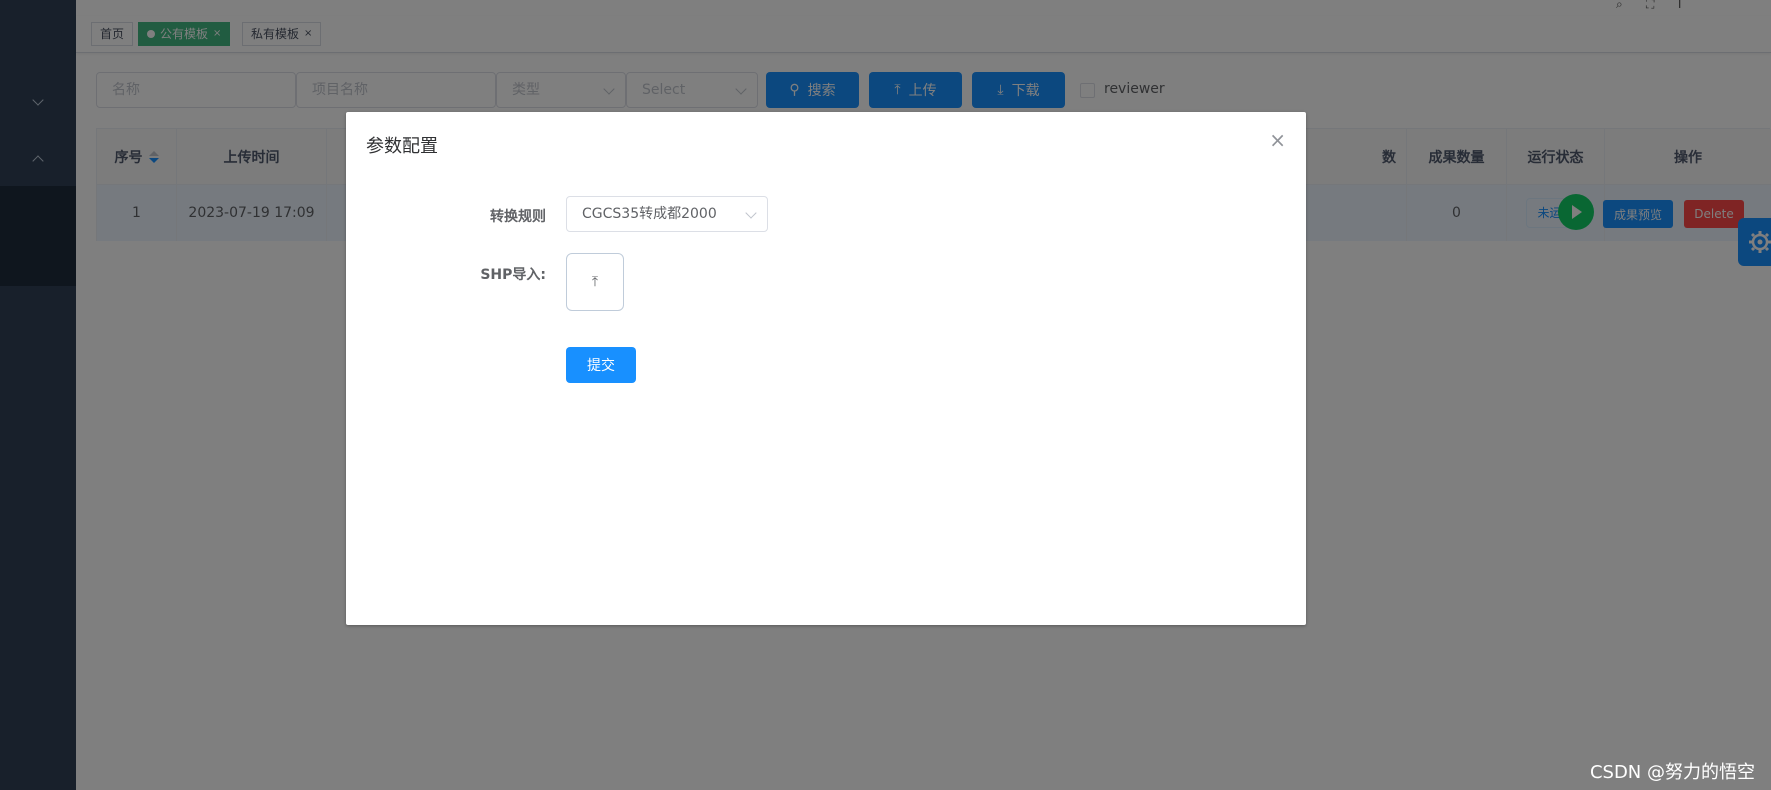 This screenshot has width=1771, height=790. I want to click on chevron-down-icon, so click(751, 213).